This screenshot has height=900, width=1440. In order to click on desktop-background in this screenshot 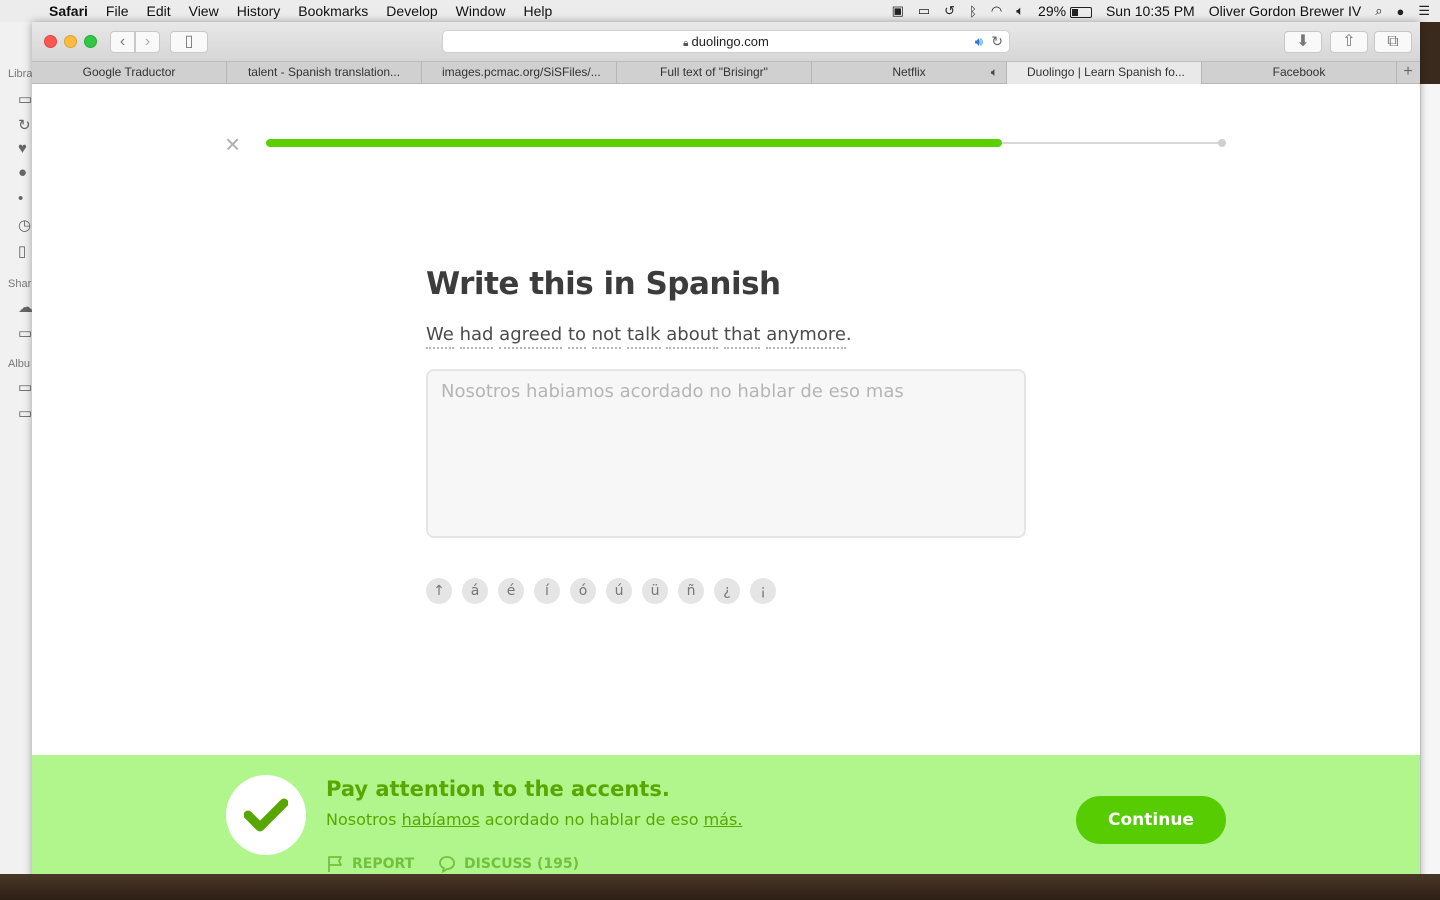, I will do `click(720, 887)`.